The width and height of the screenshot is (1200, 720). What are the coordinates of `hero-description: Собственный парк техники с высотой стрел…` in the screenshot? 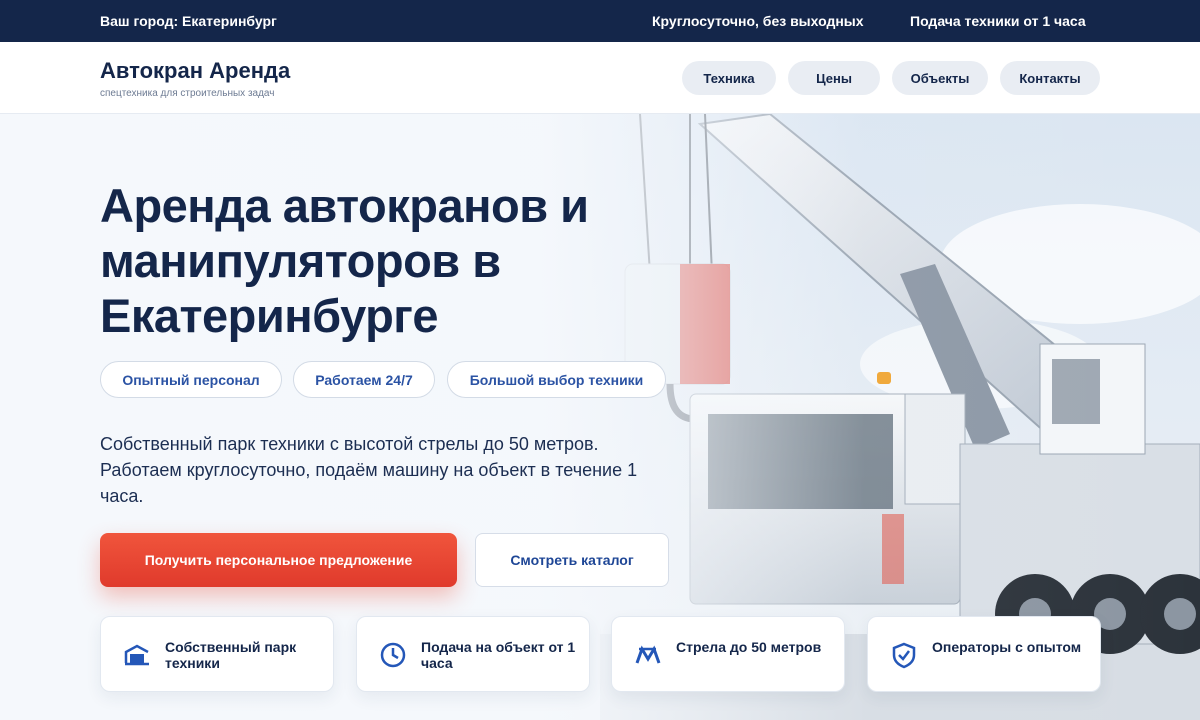 It's located at (369, 470).